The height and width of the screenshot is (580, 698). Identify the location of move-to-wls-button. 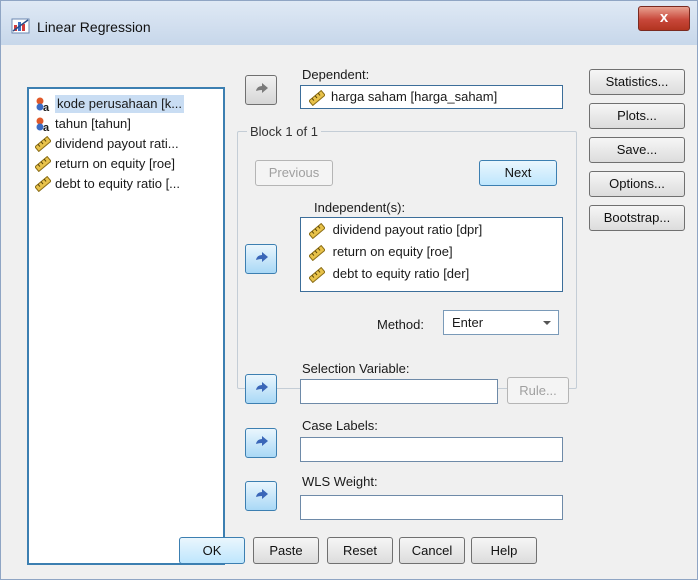
(261, 496).